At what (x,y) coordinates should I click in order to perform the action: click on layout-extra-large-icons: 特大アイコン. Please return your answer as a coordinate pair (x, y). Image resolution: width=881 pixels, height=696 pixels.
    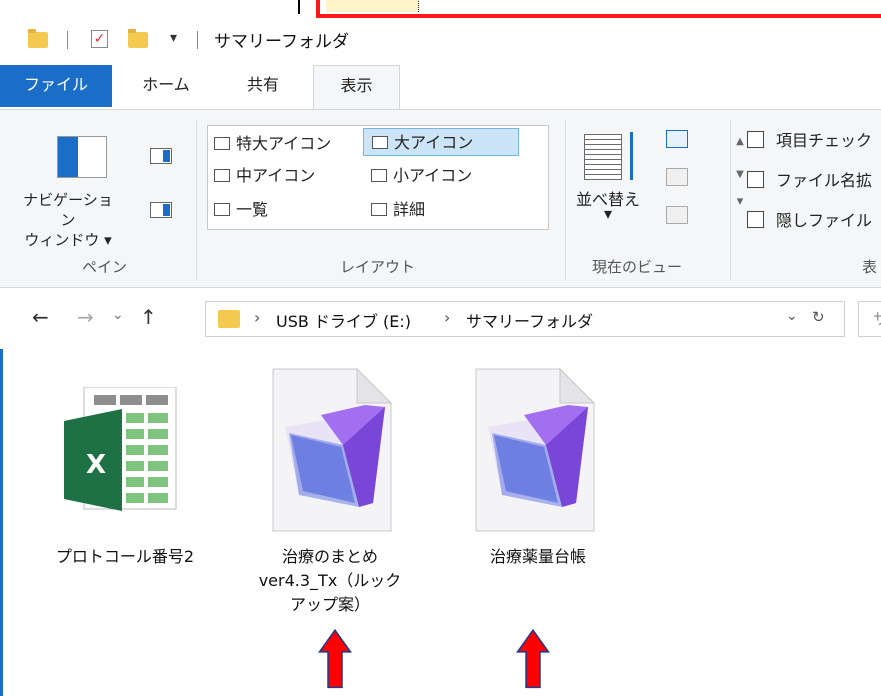
    Looking at the image, I should click on (272, 144).